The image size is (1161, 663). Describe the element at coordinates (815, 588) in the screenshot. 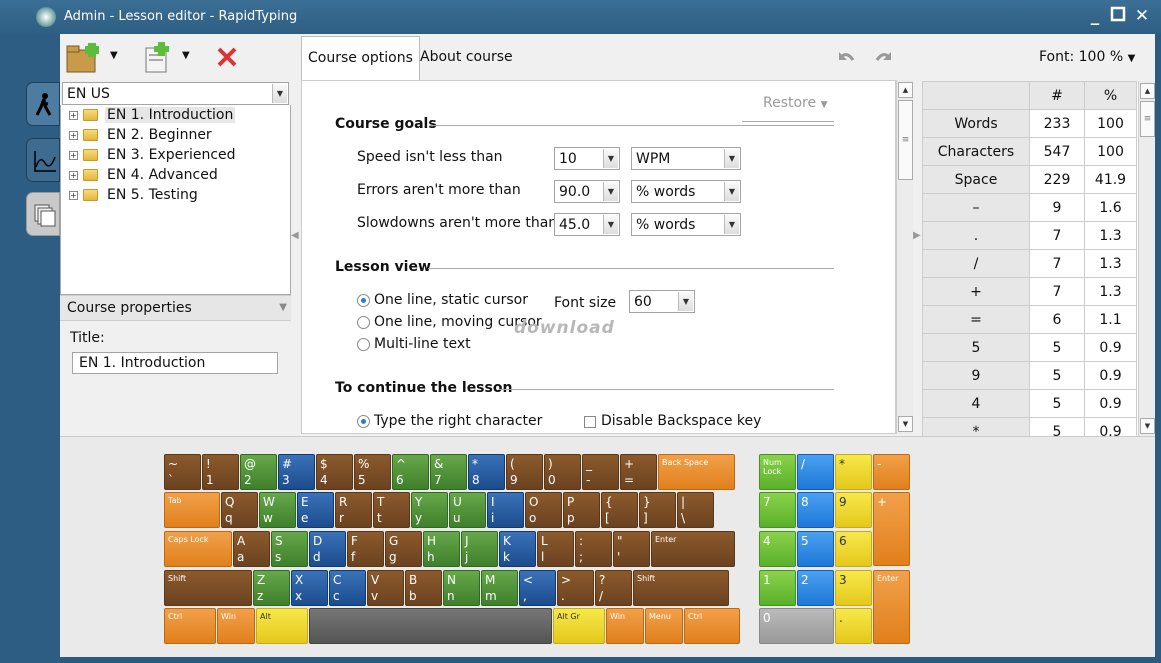

I see `key-num-2: 2` at that location.